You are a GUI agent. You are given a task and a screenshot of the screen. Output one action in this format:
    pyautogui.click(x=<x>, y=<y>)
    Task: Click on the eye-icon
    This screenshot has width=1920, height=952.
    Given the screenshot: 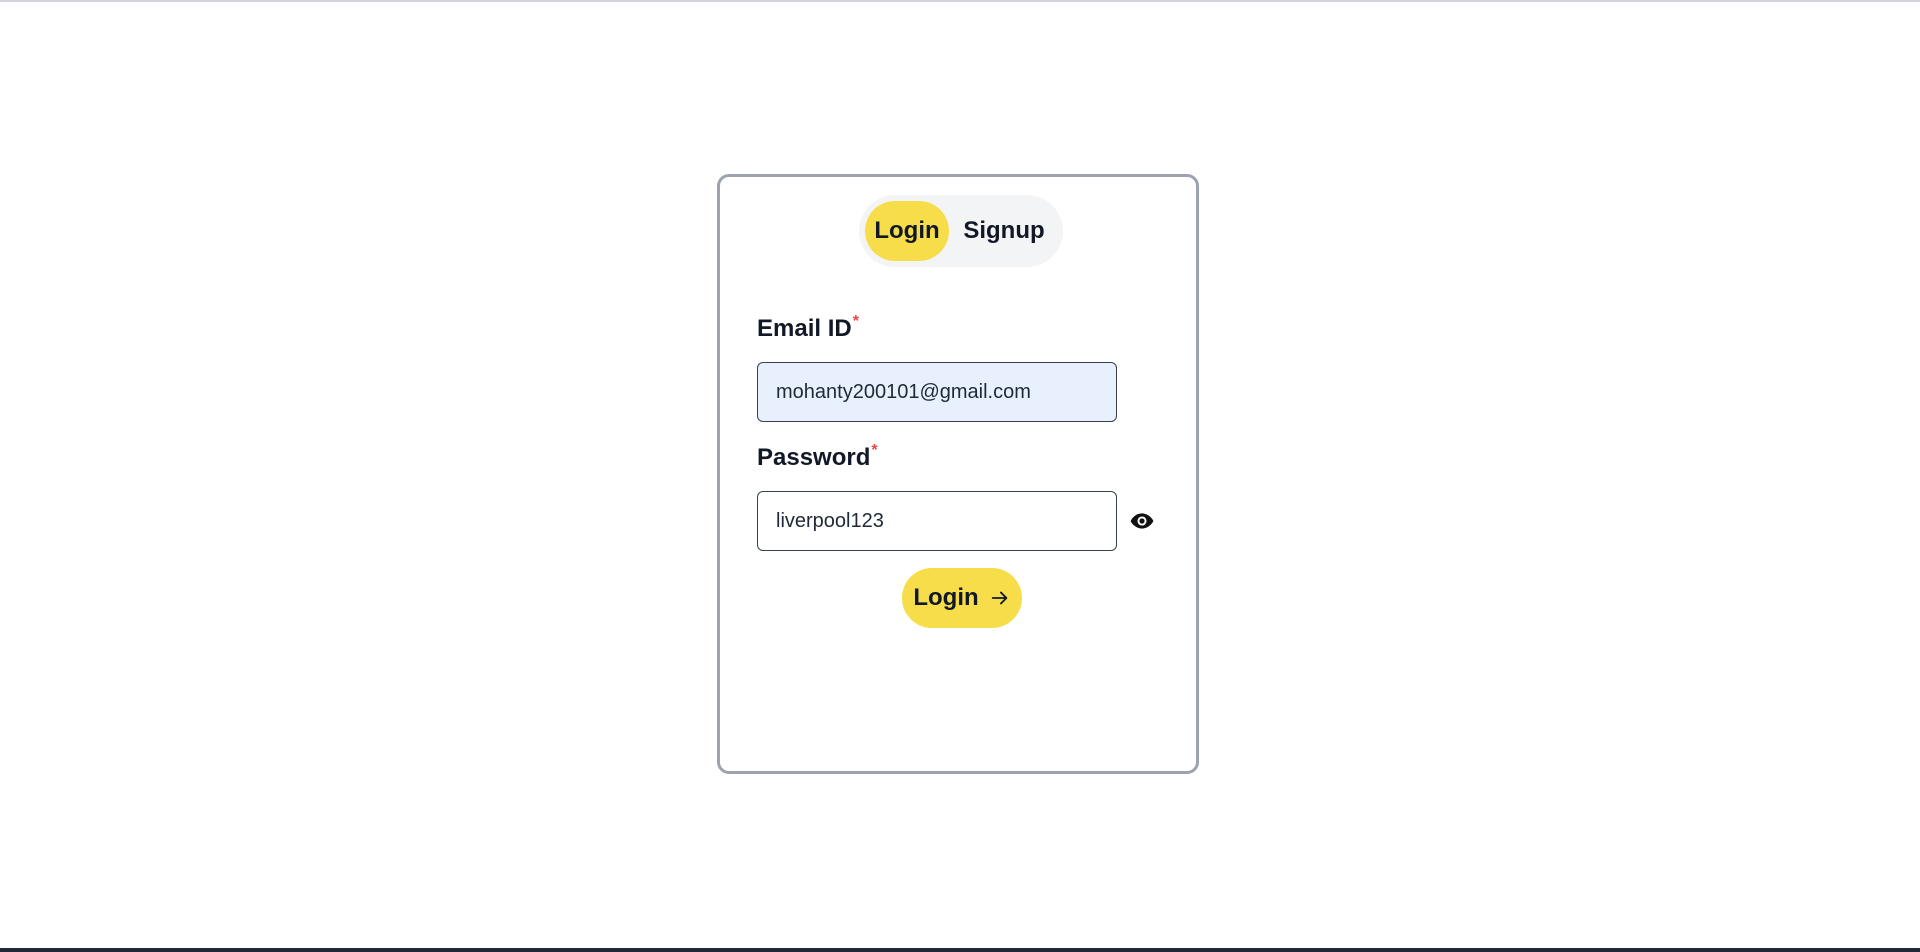 What is the action you would take?
    pyautogui.click(x=1142, y=521)
    